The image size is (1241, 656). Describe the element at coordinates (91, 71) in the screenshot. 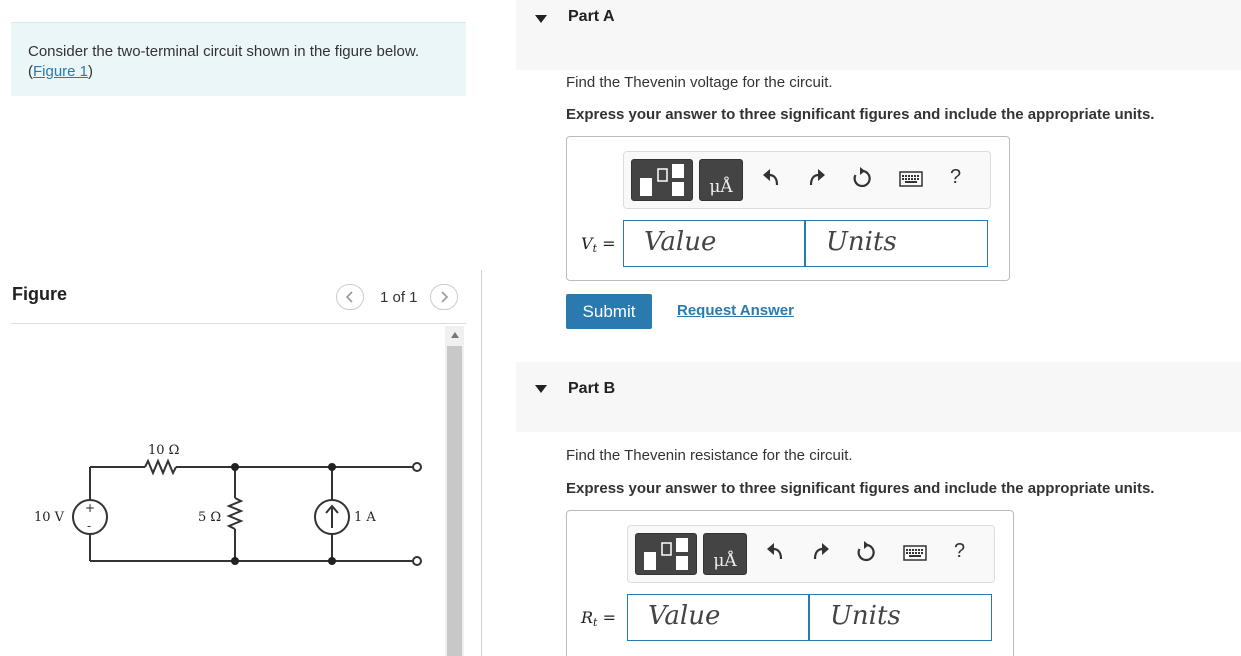

I see `problem-text-close: )` at that location.